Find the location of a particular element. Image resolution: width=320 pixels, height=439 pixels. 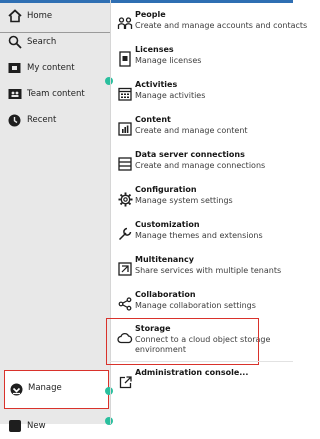

menu-item-title: Content is located at coordinates (153, 119).